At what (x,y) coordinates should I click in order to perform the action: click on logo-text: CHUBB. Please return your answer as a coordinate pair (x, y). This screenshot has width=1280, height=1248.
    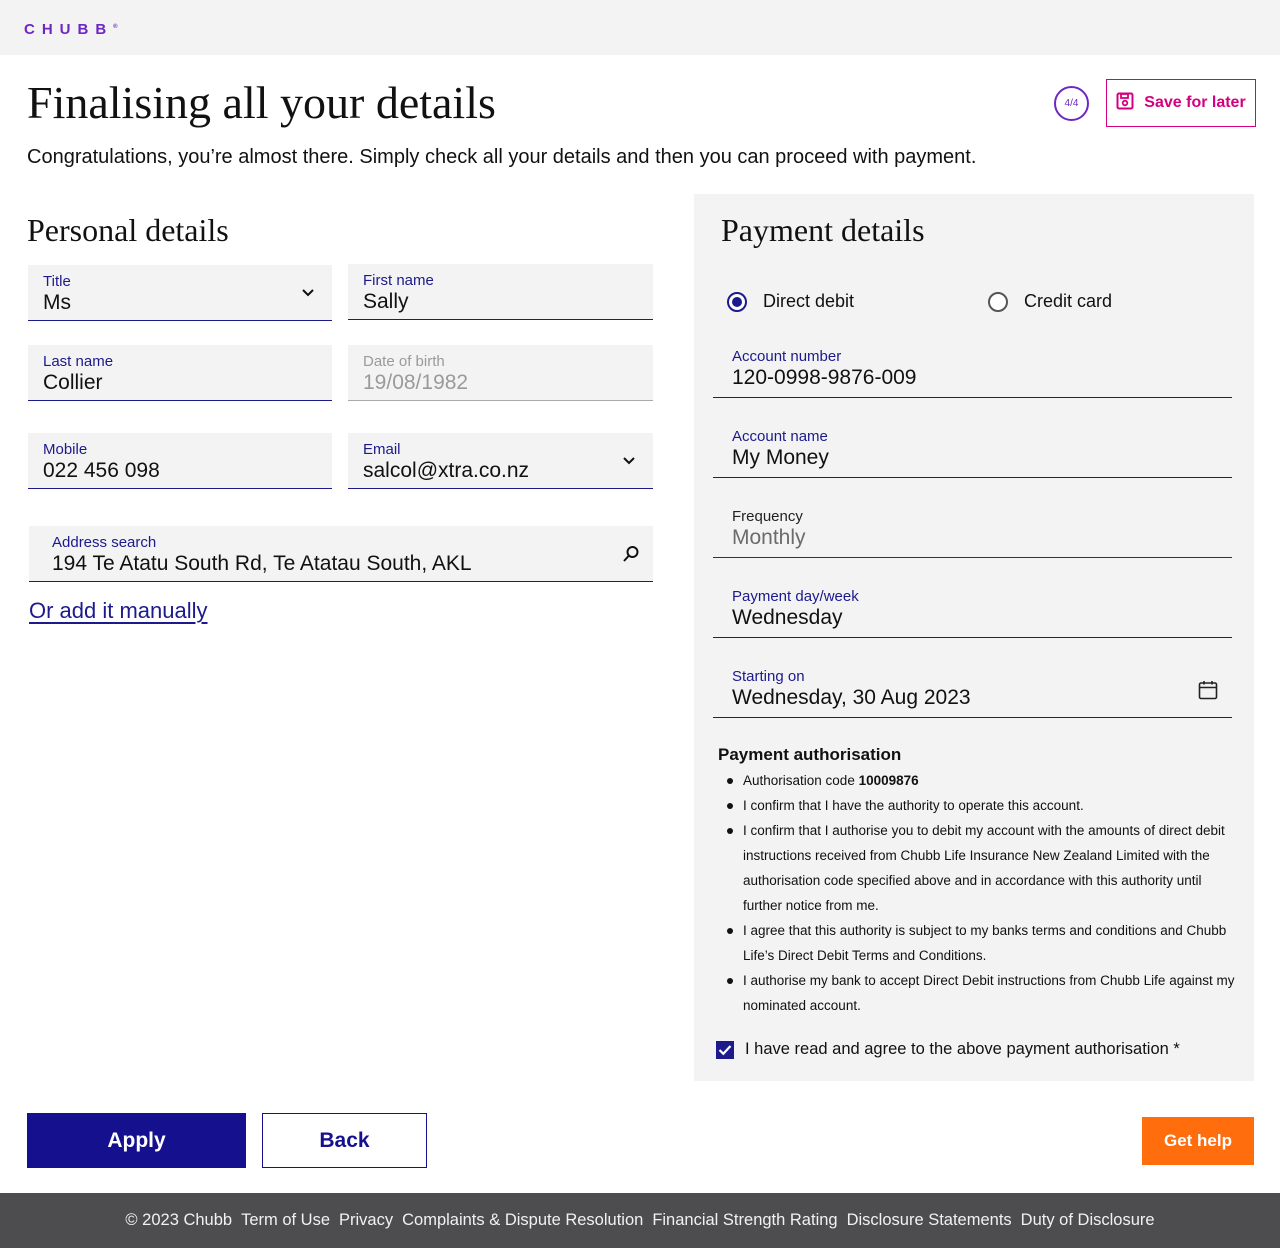
    Looking at the image, I should click on (69, 29).